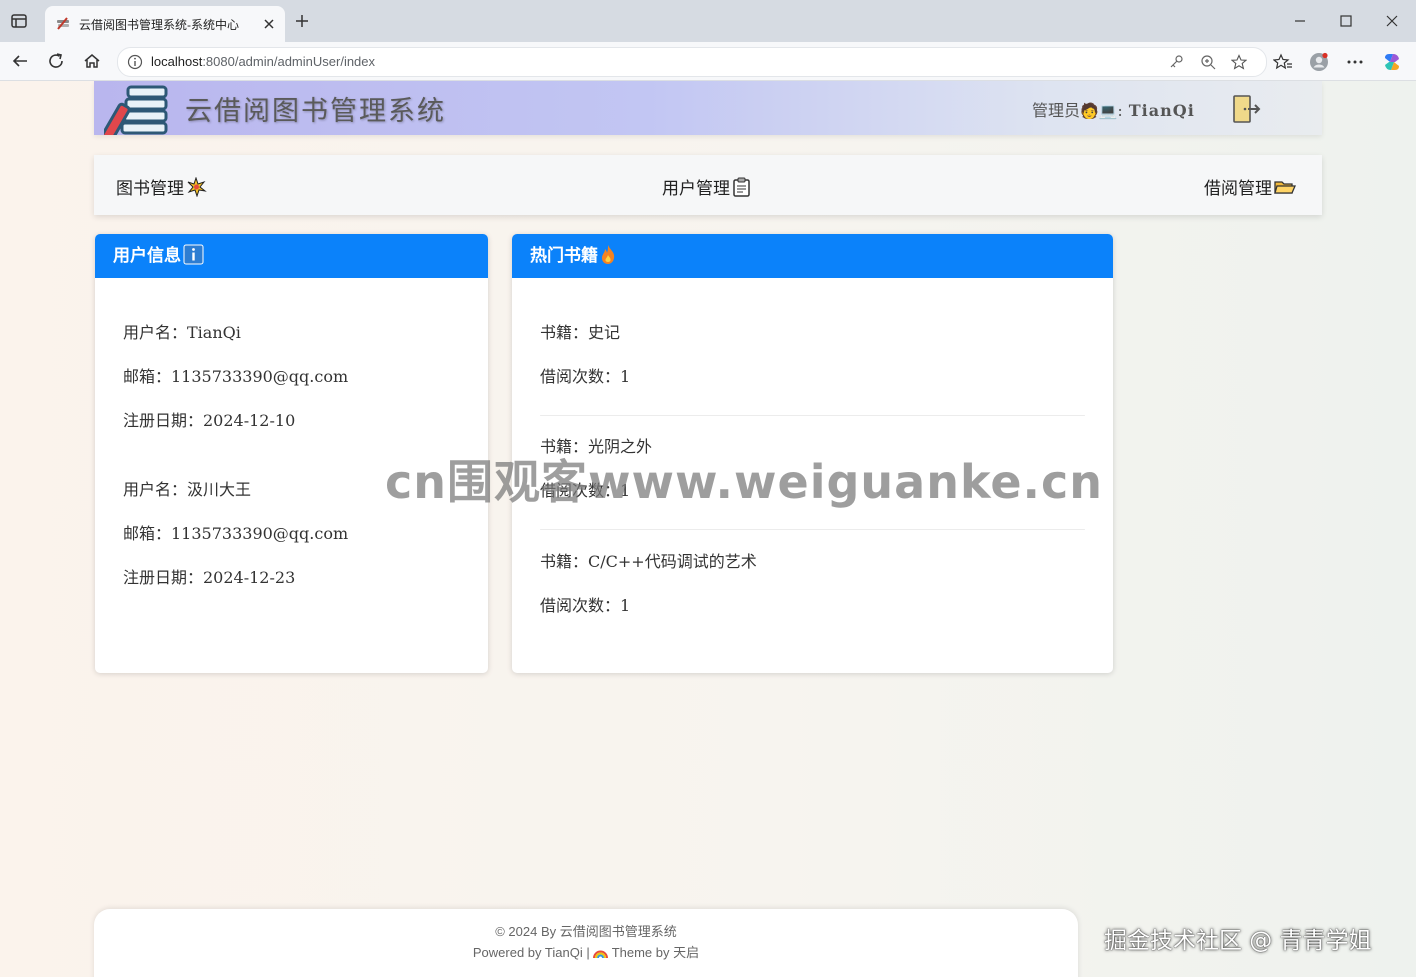 The width and height of the screenshot is (1416, 977). I want to click on main-nav: 图书管理 用户管理 借阅管理, so click(708, 185).